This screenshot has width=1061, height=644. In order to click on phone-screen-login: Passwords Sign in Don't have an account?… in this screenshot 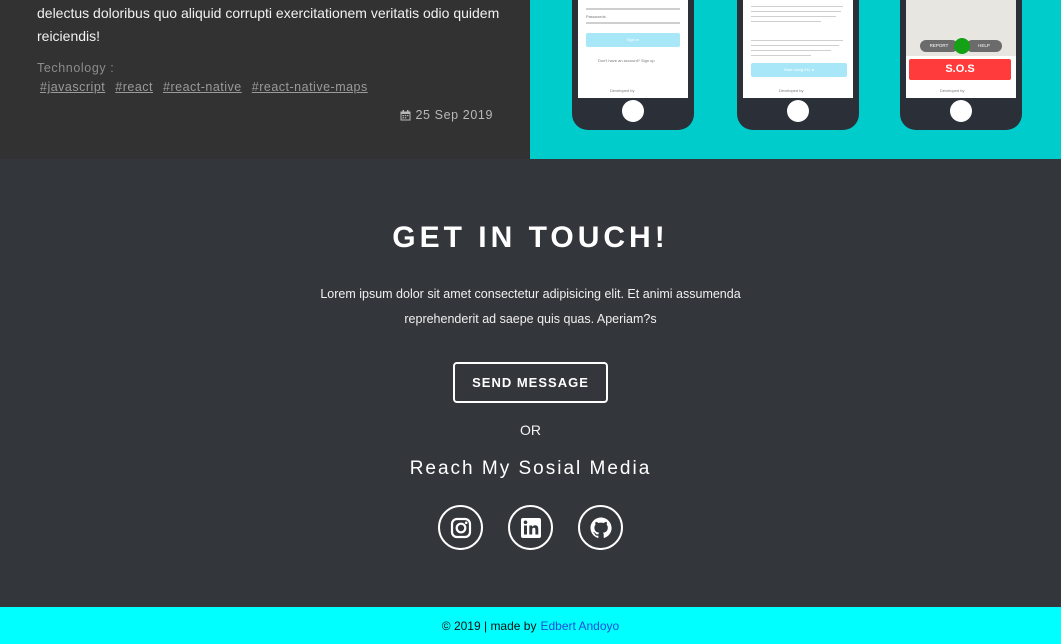, I will do `click(633, 49)`.